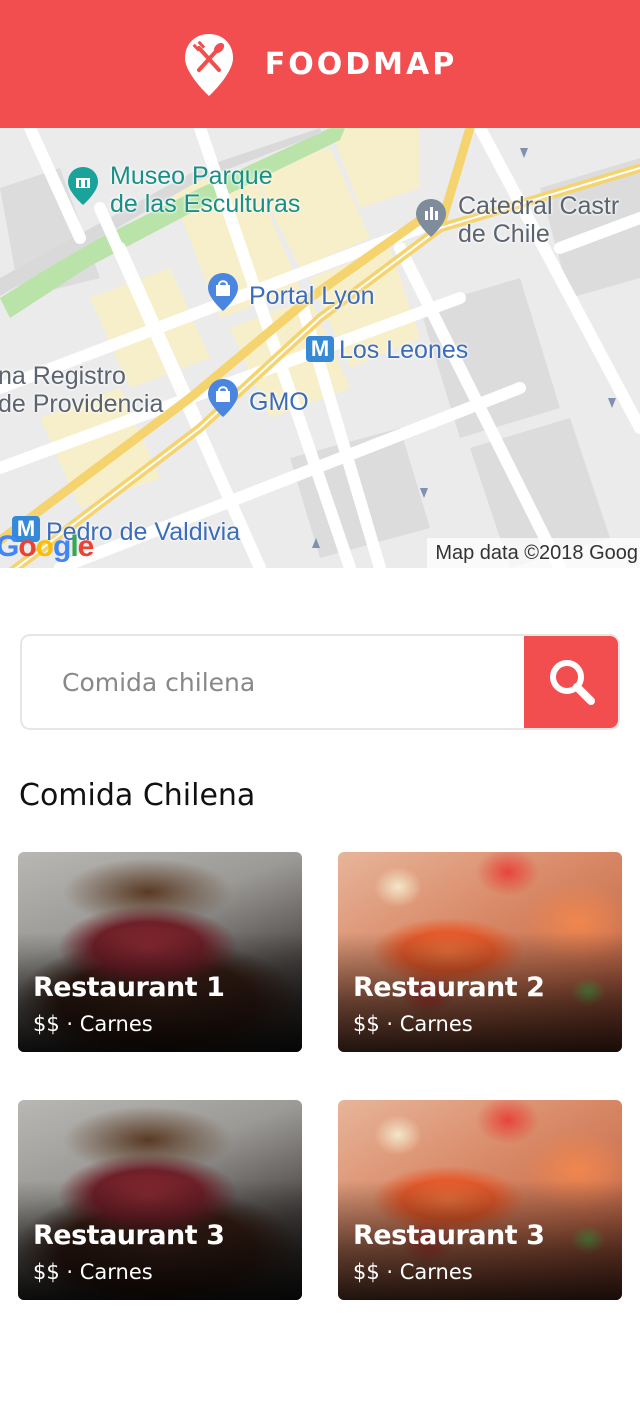  What do you see at coordinates (47, 546) in the screenshot?
I see `google-logo: Google` at bounding box center [47, 546].